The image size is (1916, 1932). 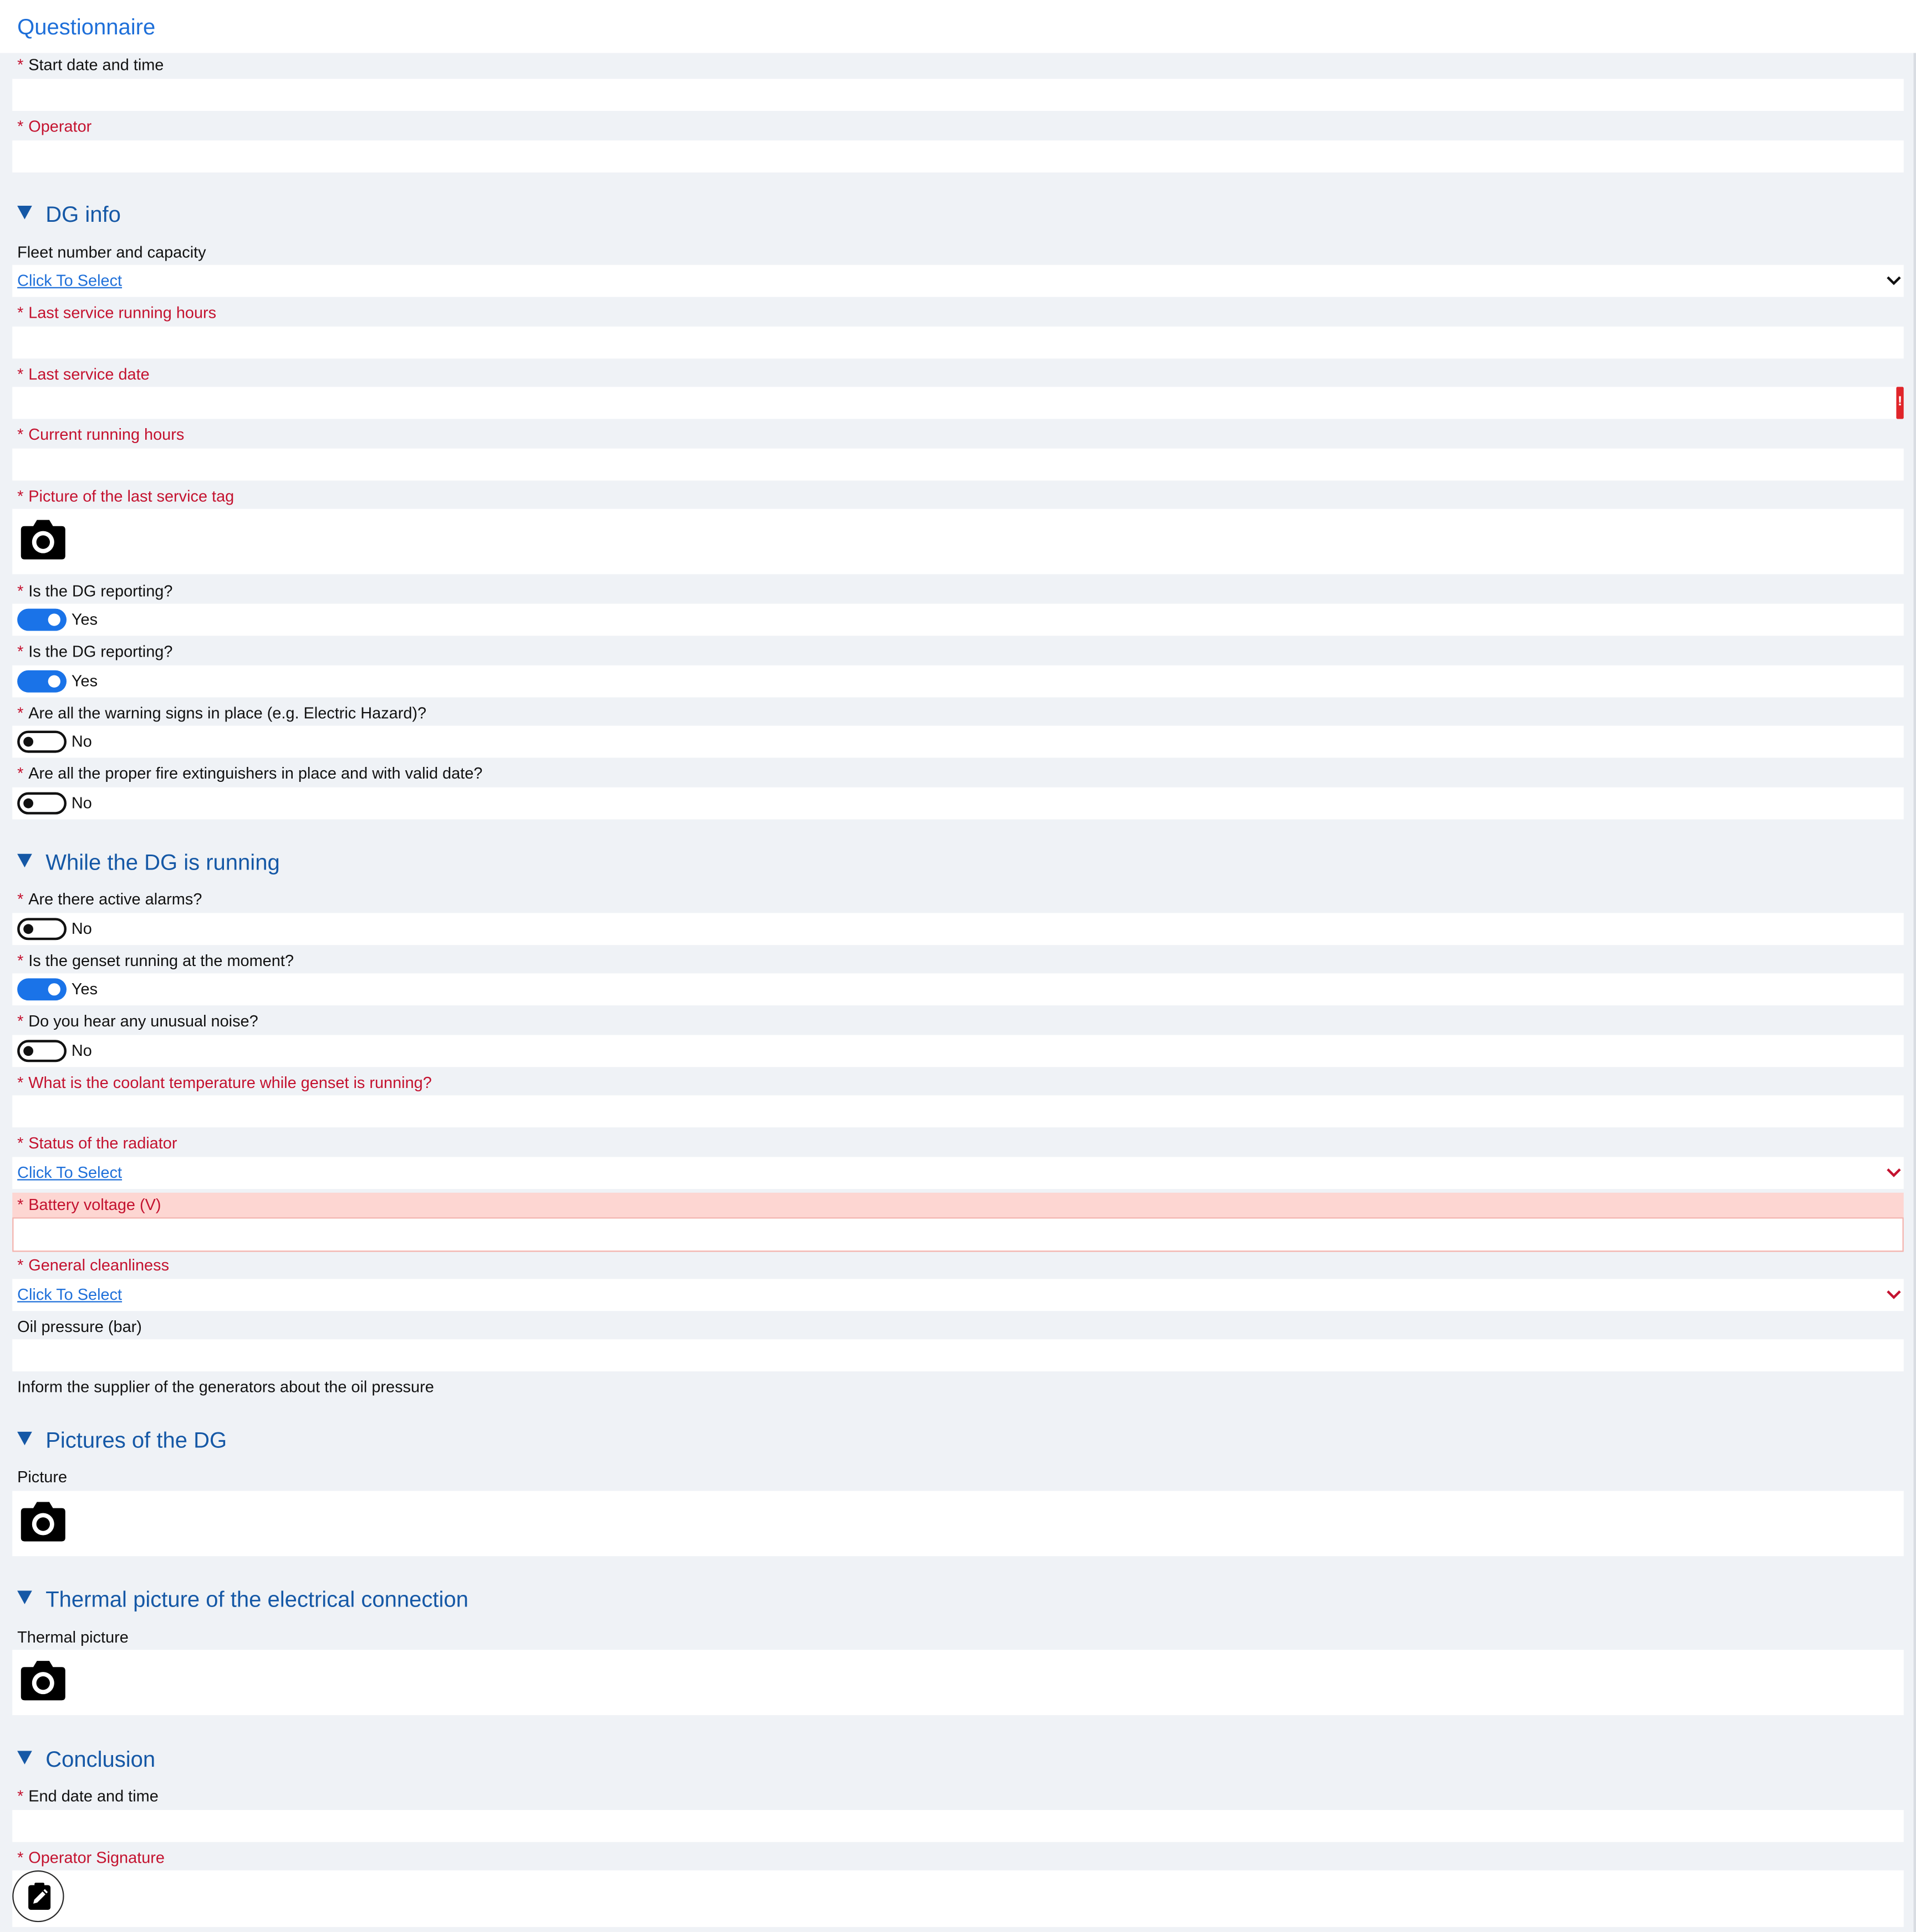 I want to click on radiator-select: Click To Select, so click(x=958, y=1173).